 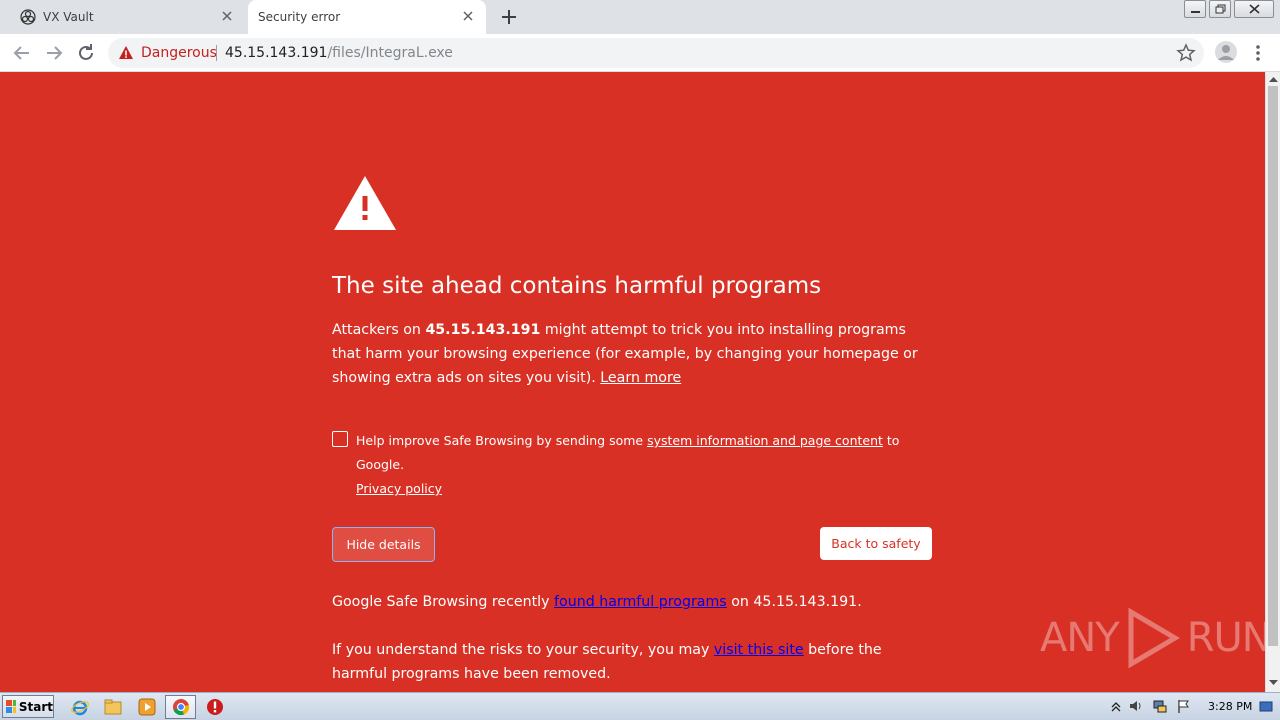 I want to click on close-window-icon, so click(x=1254, y=9).